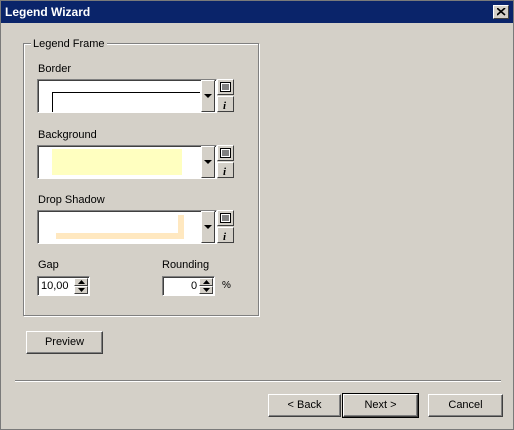  I want to click on background-properties-button, so click(225, 153).